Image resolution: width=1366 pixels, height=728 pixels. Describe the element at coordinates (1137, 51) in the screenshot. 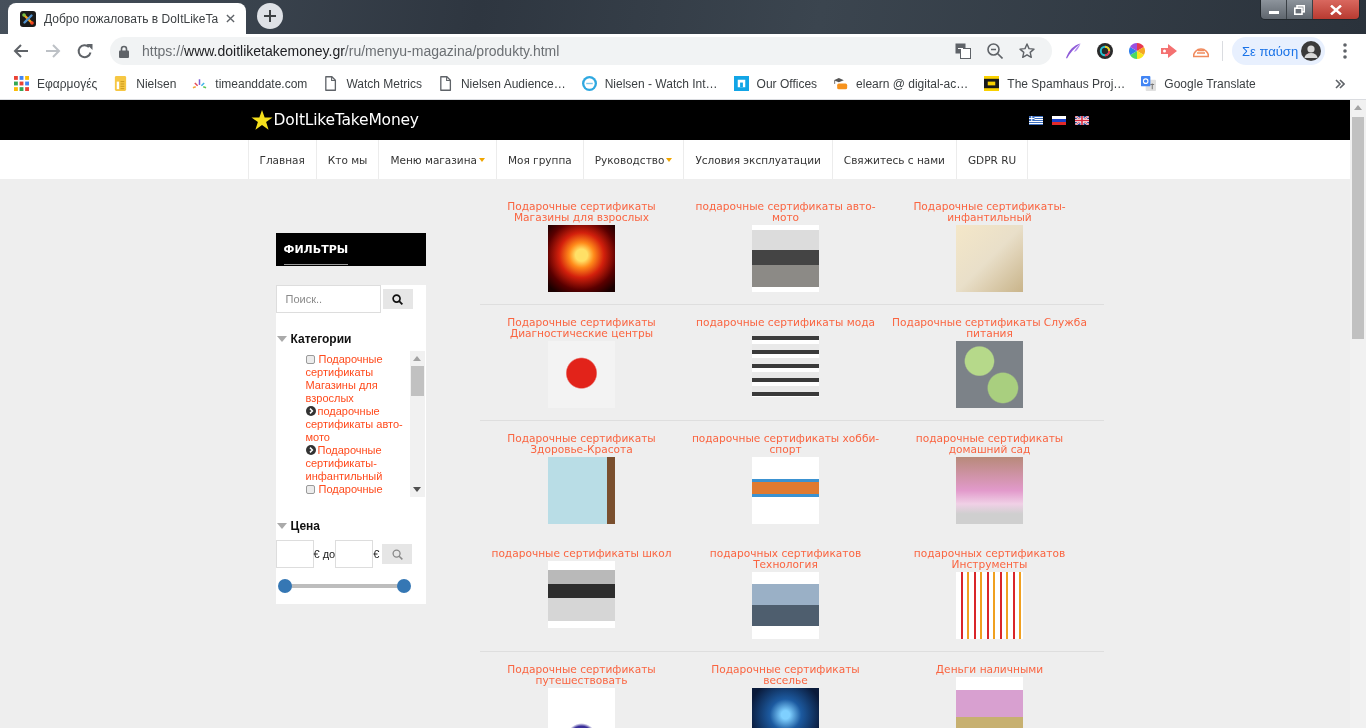

I see `color-wheel-icon` at that location.